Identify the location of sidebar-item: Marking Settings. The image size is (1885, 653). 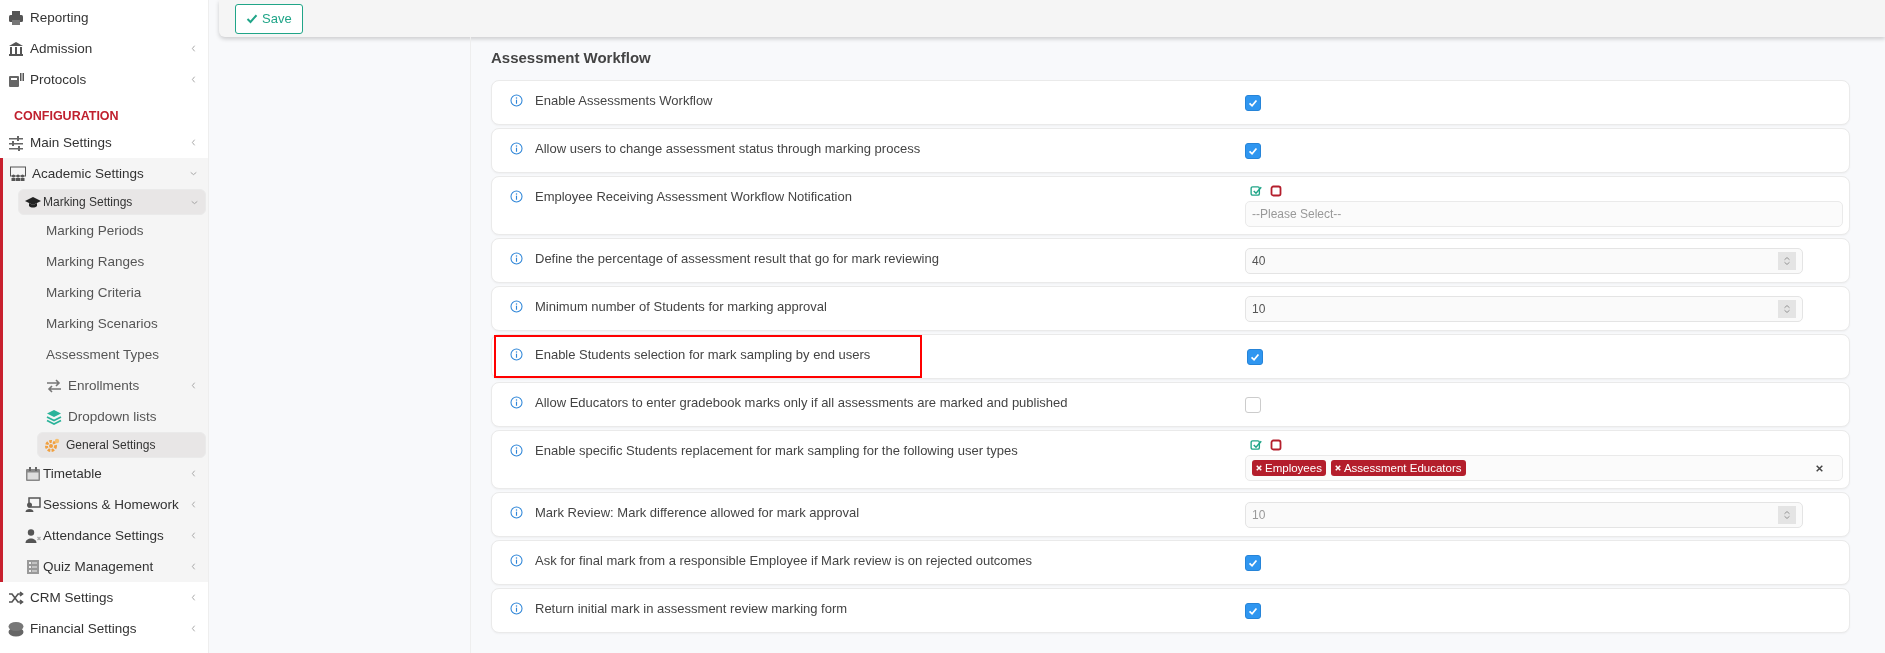
(112, 202).